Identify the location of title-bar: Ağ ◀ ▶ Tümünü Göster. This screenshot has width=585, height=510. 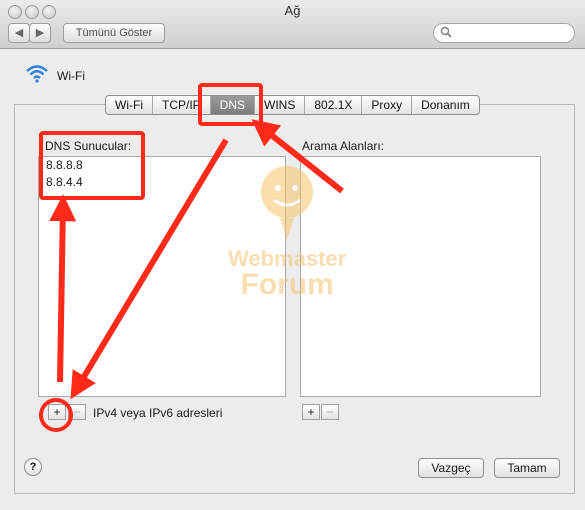
(292, 24).